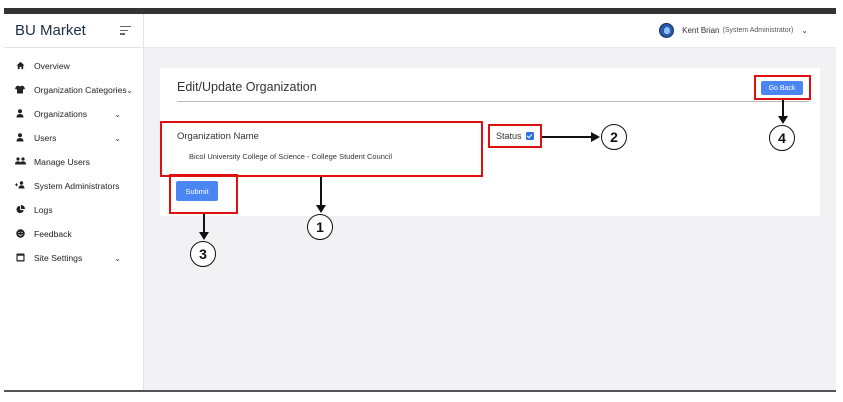  I want to click on sidebar-item-site-settings: Site Settings ⌄, so click(73, 258).